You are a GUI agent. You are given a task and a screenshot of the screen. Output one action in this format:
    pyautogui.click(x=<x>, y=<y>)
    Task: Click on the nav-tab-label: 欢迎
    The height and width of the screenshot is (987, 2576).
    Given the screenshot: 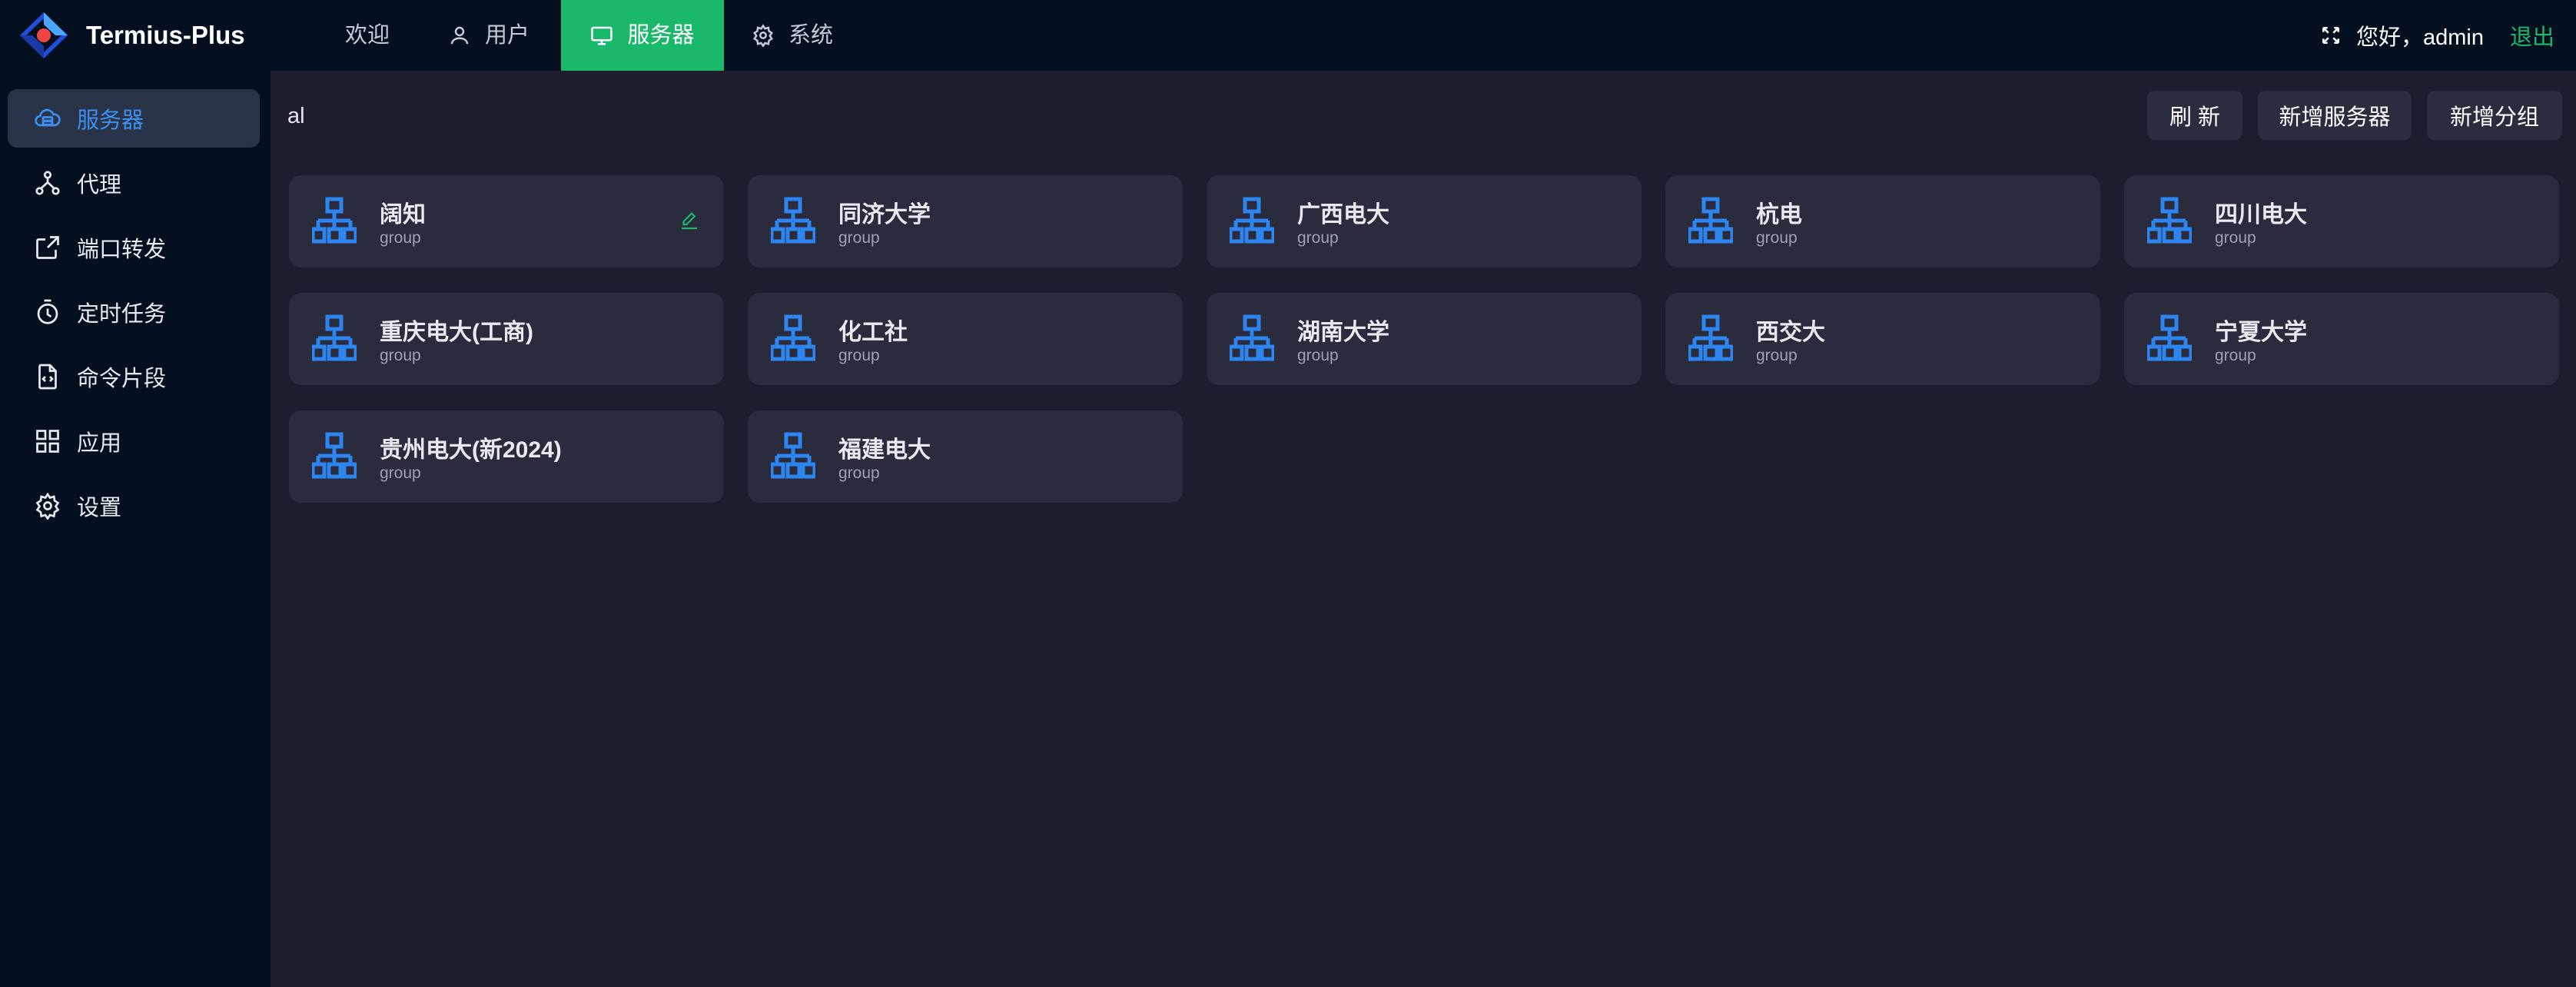 What is the action you would take?
    pyautogui.click(x=367, y=35)
    